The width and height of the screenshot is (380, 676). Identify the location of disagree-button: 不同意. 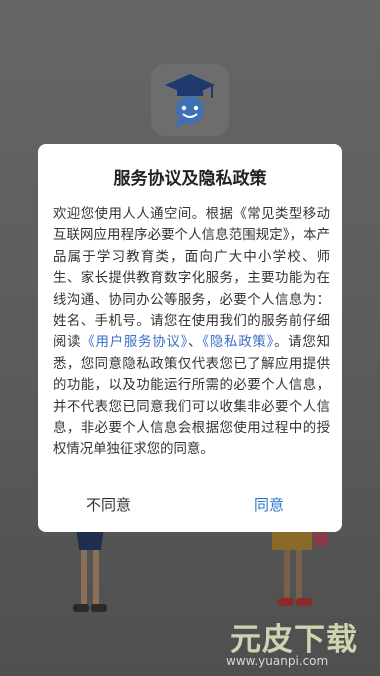
(108, 504).